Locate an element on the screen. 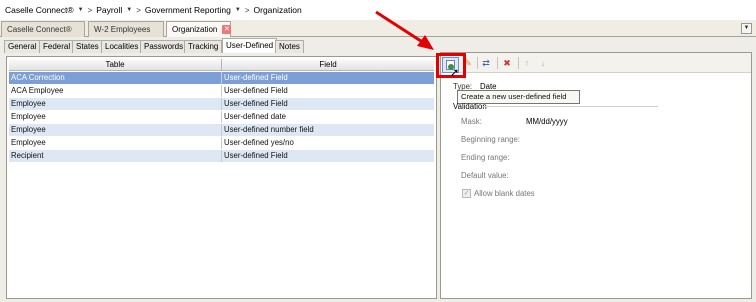 This screenshot has height=302, width=756. field-toolbar: ✎ ⇄ ✖ ↑ ↓ is located at coordinates (596, 63).